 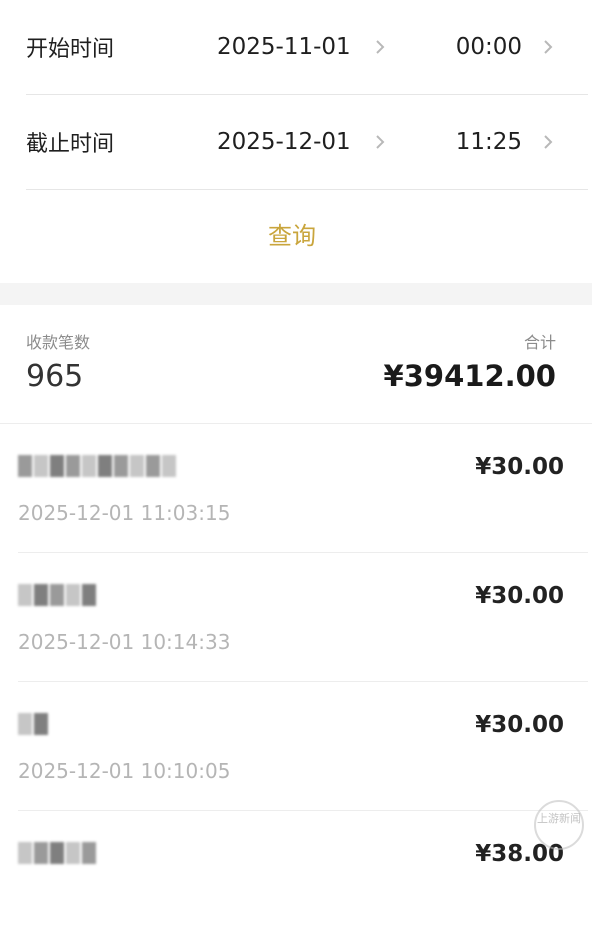 I want to click on section-divider, so click(x=296, y=294).